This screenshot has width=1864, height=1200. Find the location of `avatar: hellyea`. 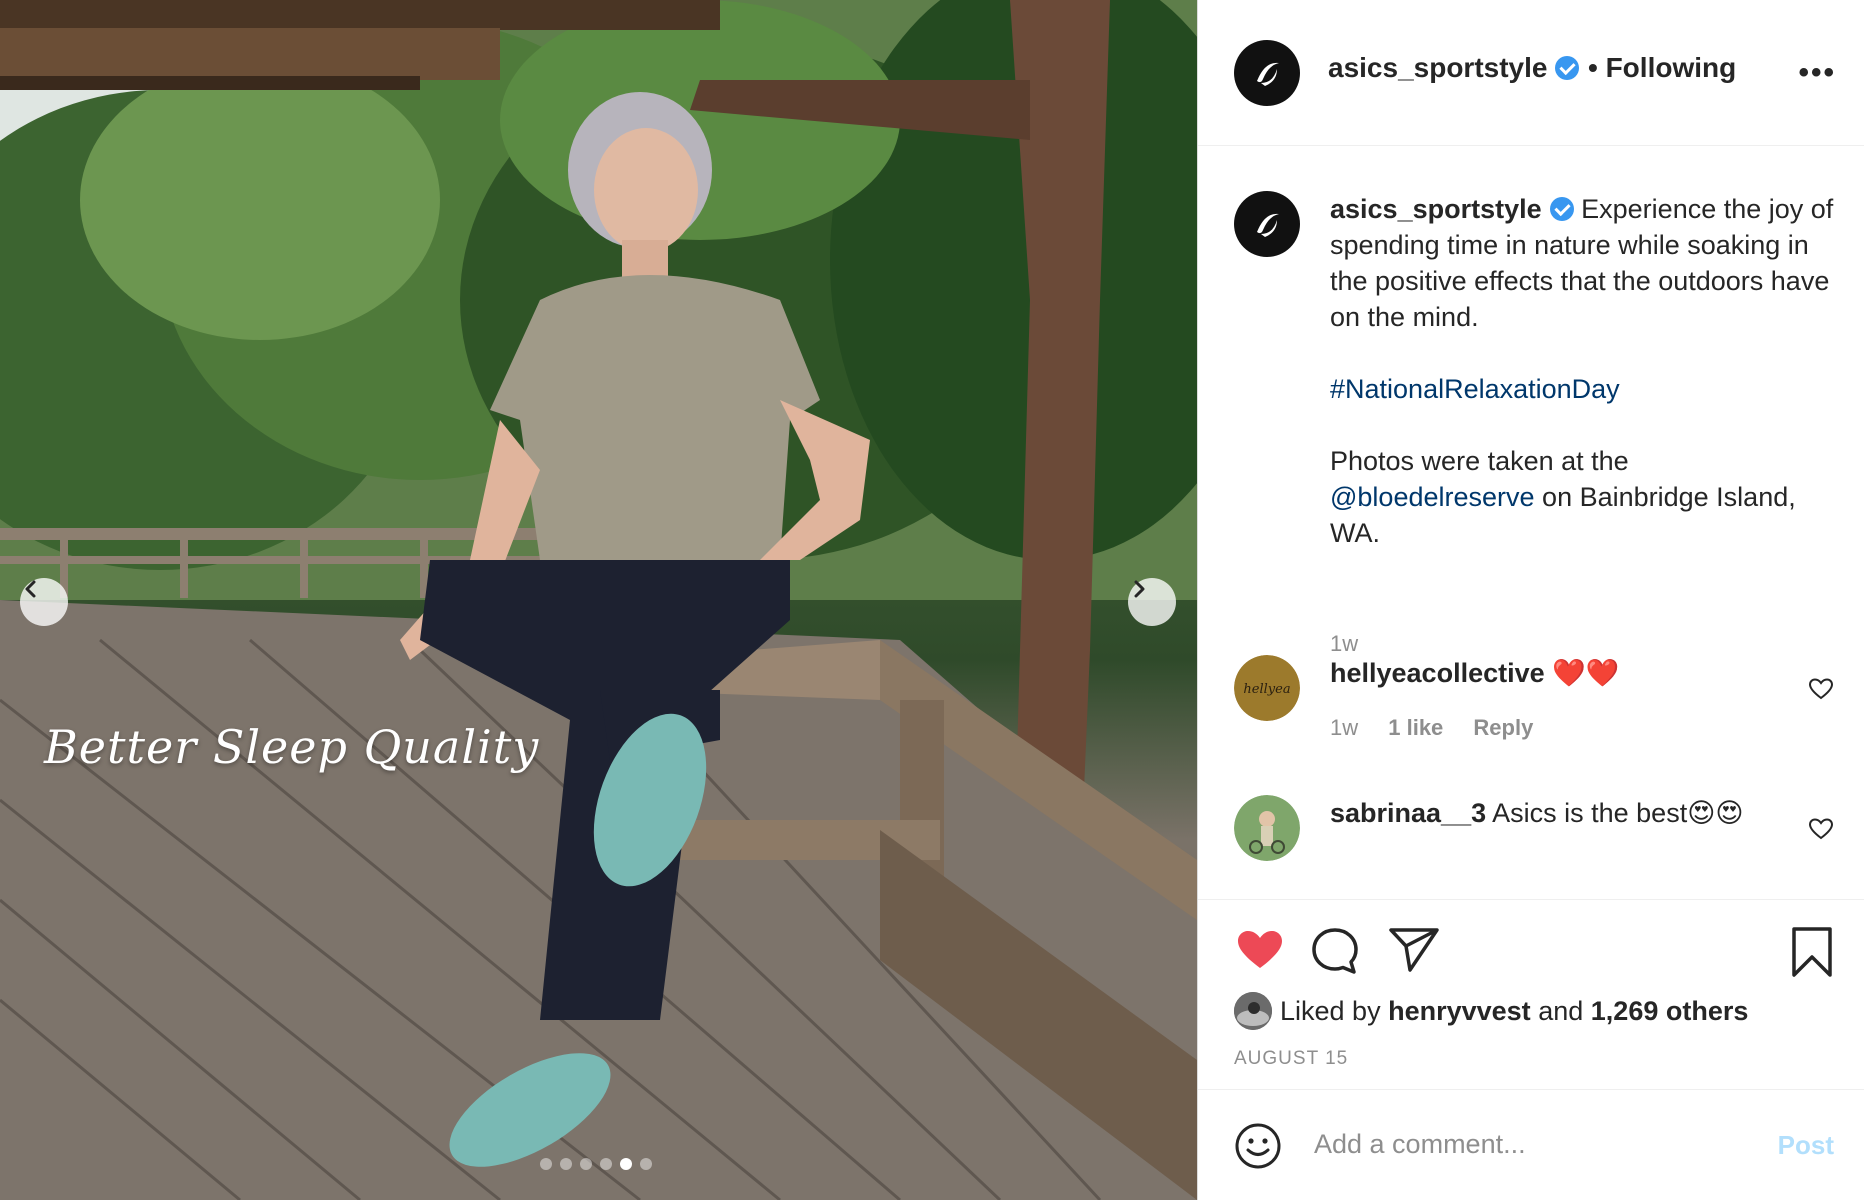

avatar: hellyea is located at coordinates (1267, 688).